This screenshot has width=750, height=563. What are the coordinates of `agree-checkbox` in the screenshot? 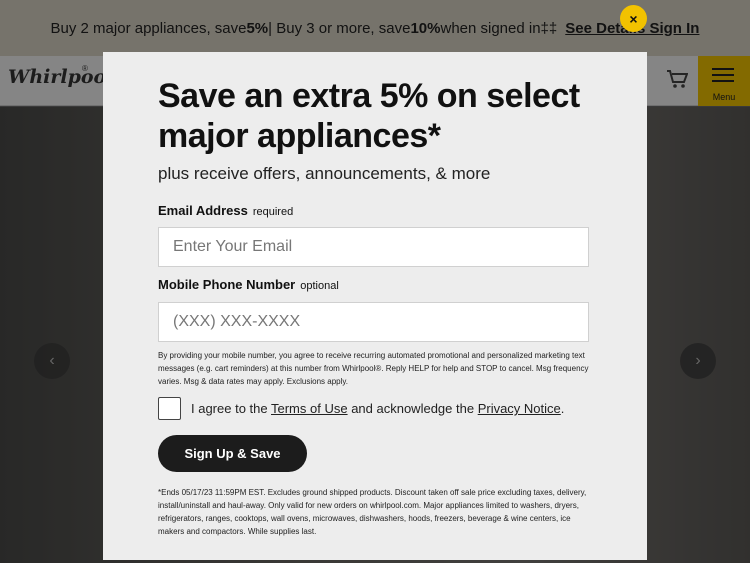 It's located at (169, 408).